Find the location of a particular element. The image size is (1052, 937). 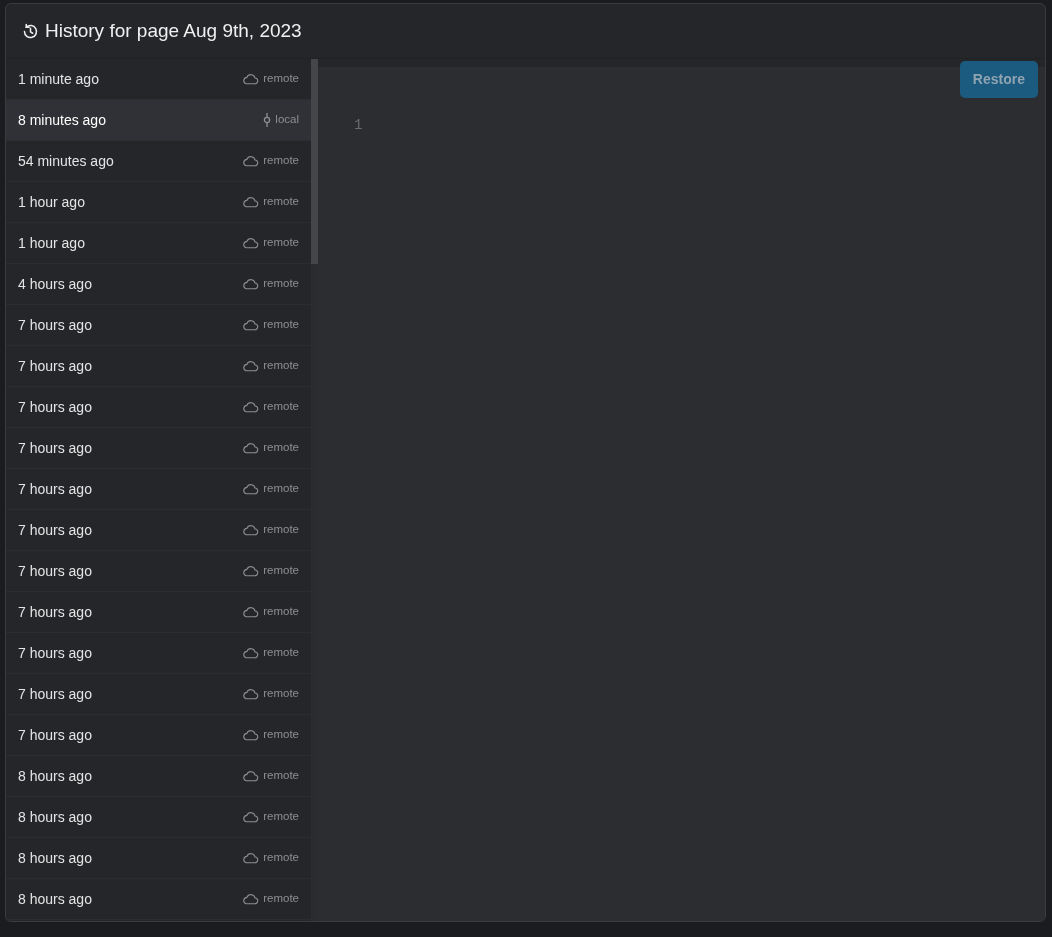

history-icon is located at coordinates (30, 31).